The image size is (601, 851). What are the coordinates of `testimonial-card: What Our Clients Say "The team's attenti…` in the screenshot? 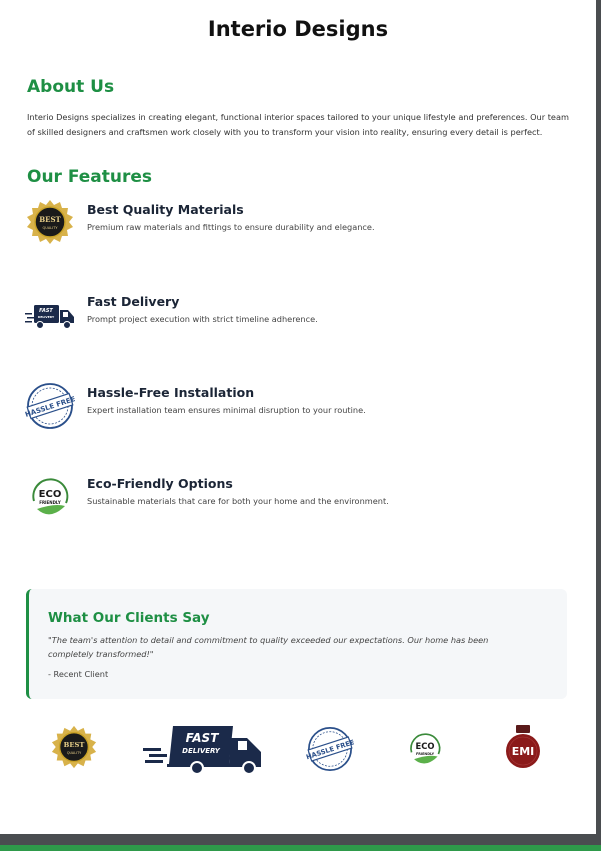 It's located at (296, 644).